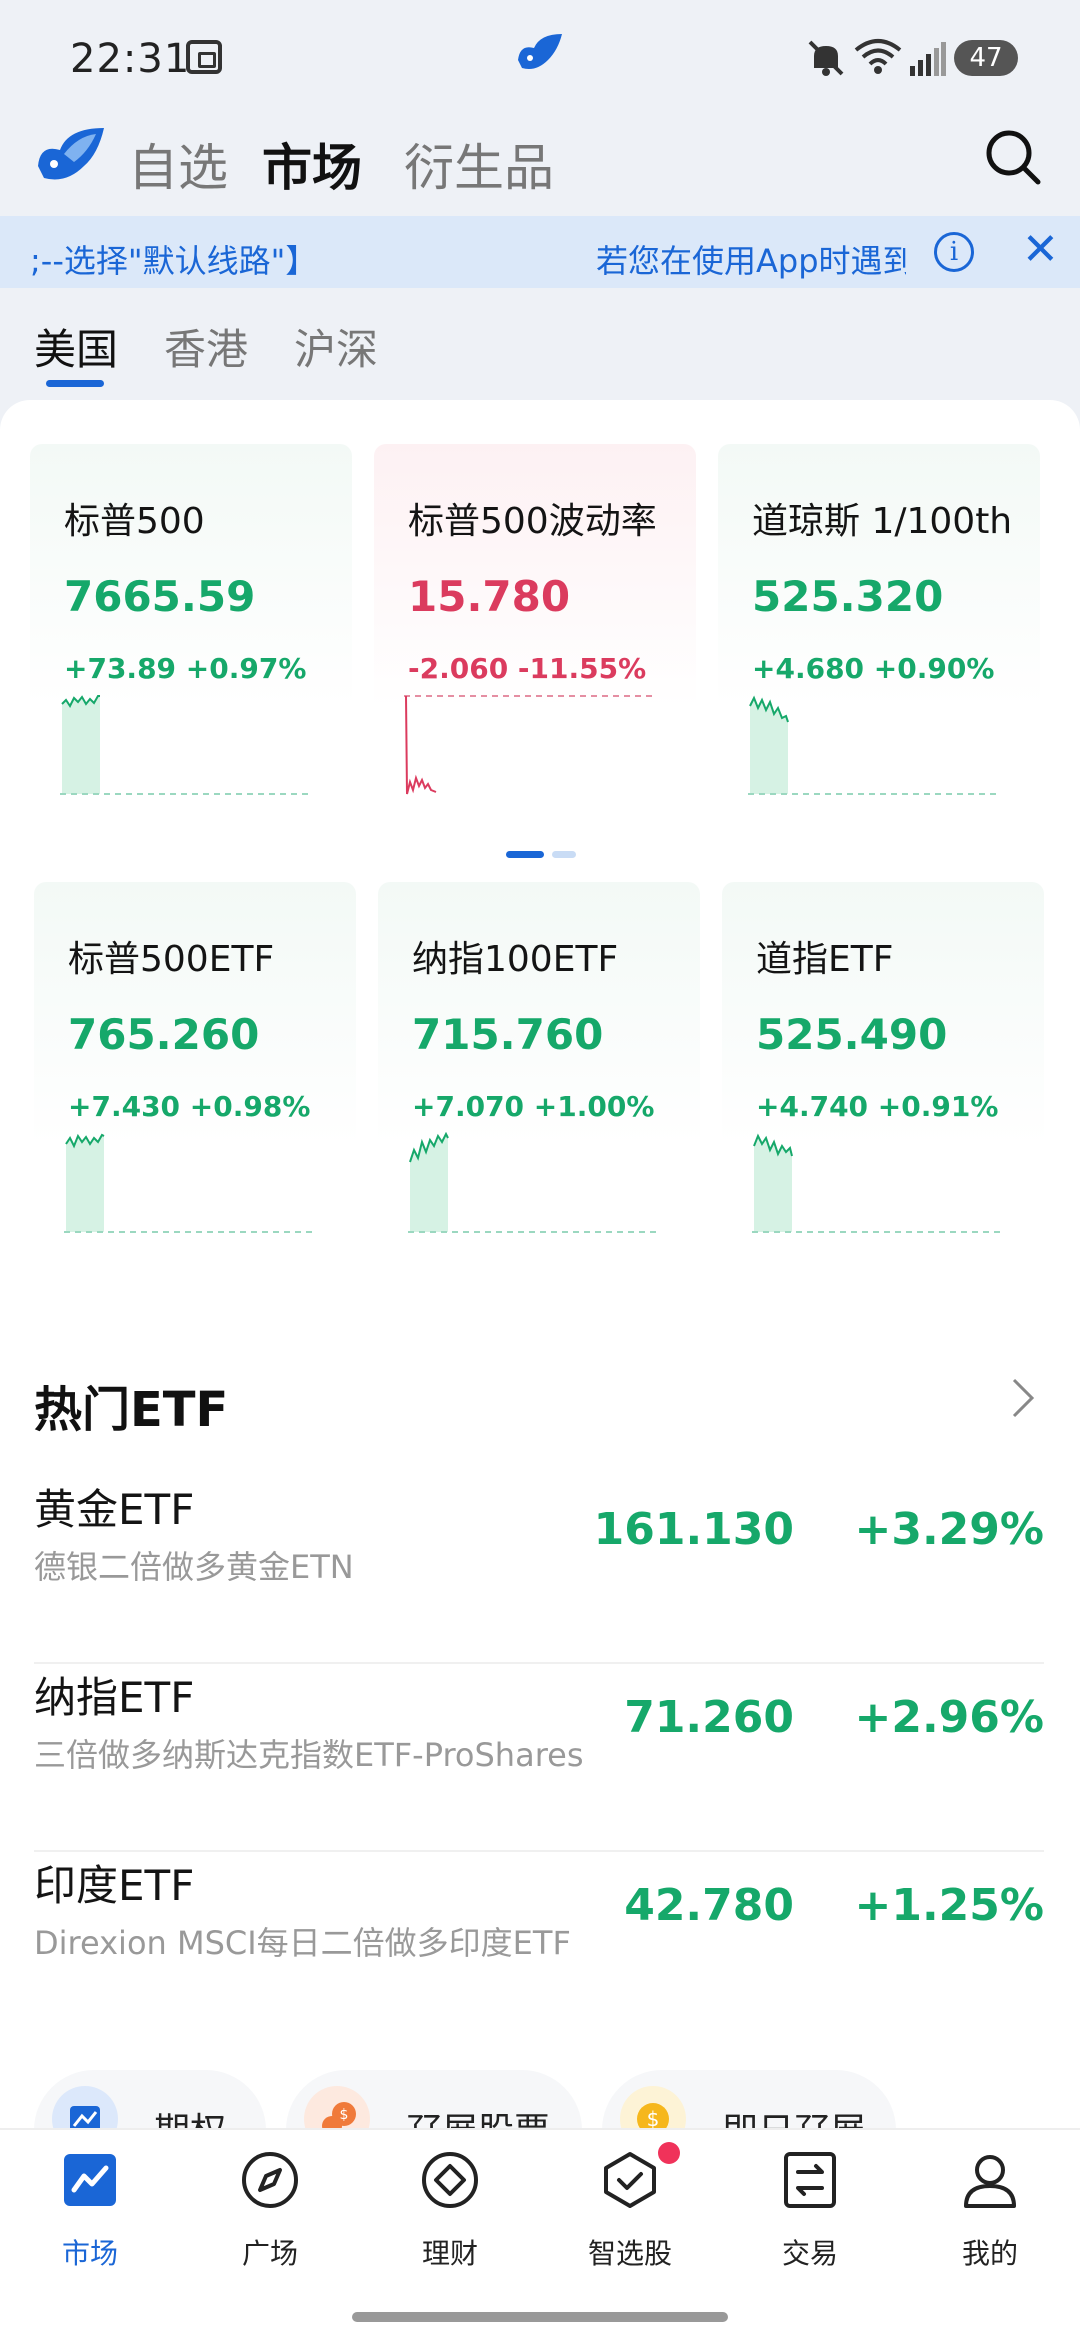  What do you see at coordinates (954, 252) in the screenshot?
I see `info-icon: i` at bounding box center [954, 252].